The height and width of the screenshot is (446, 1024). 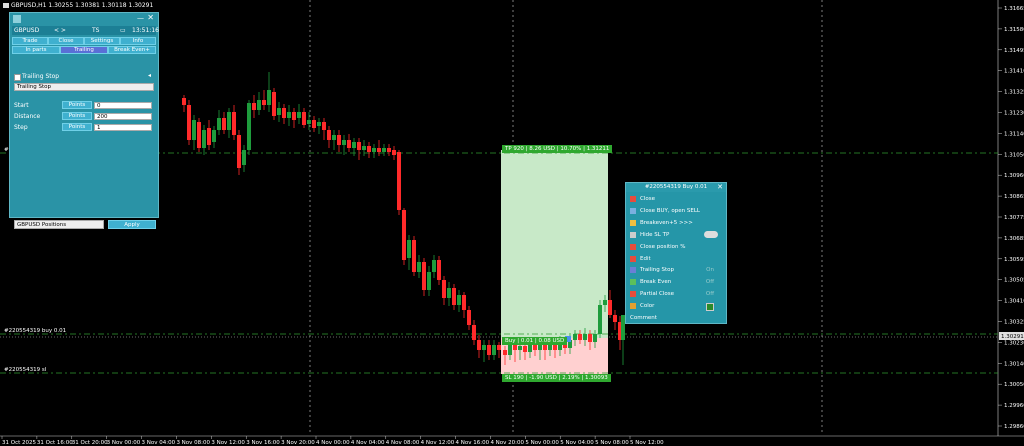 What do you see at coordinates (643, 318) in the screenshot?
I see `menu-item-label: Comment` at bounding box center [643, 318].